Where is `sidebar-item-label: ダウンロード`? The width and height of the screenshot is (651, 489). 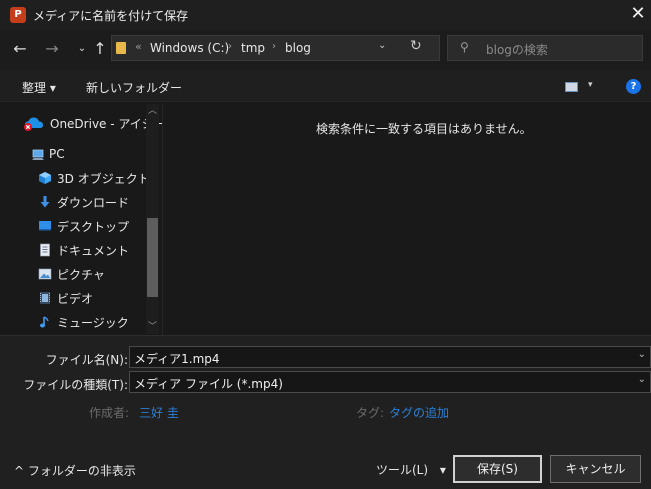 sidebar-item-label: ダウンロード is located at coordinates (93, 203).